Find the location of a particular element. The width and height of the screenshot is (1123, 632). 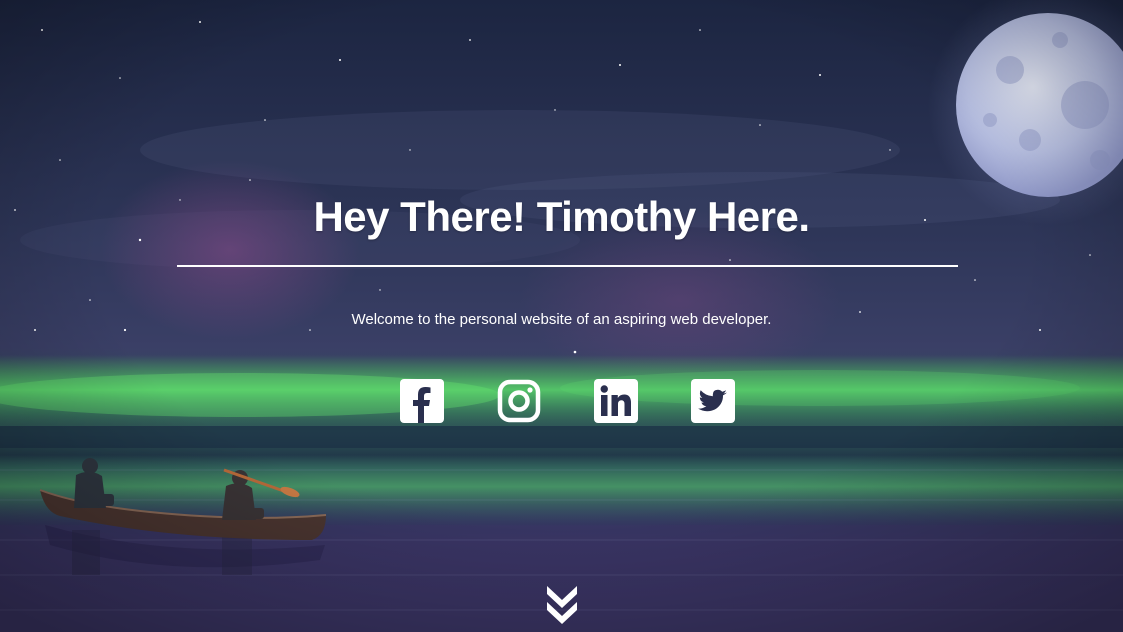

instagram-icon is located at coordinates (519, 401).